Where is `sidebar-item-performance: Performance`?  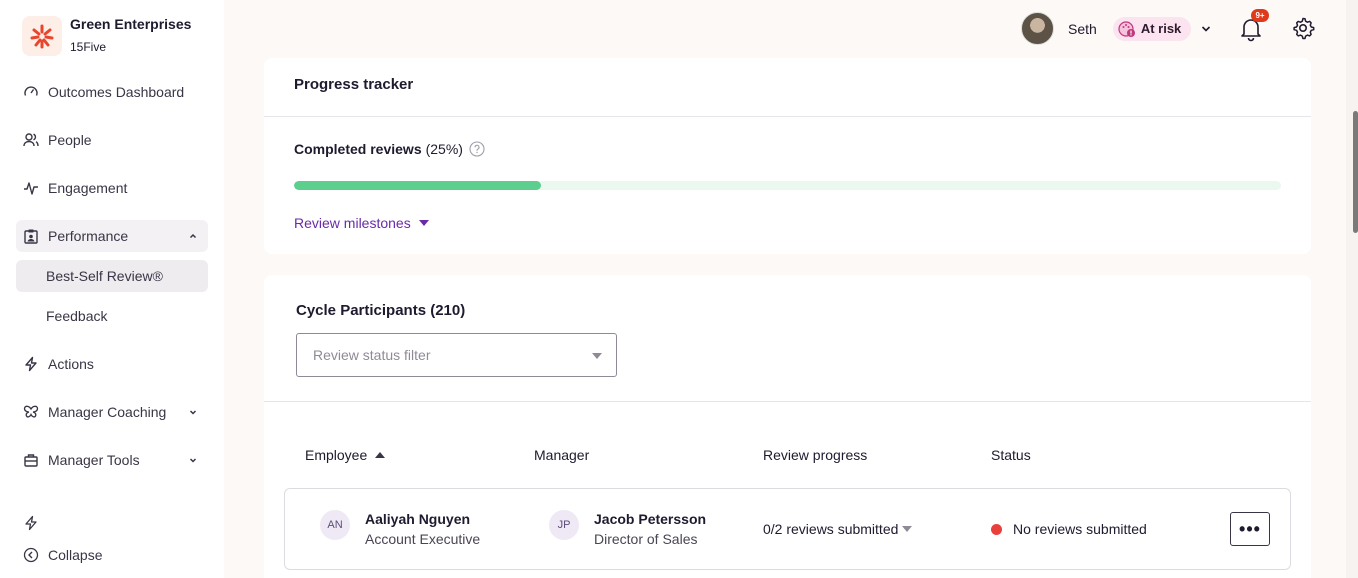 sidebar-item-performance: Performance is located at coordinates (112, 236).